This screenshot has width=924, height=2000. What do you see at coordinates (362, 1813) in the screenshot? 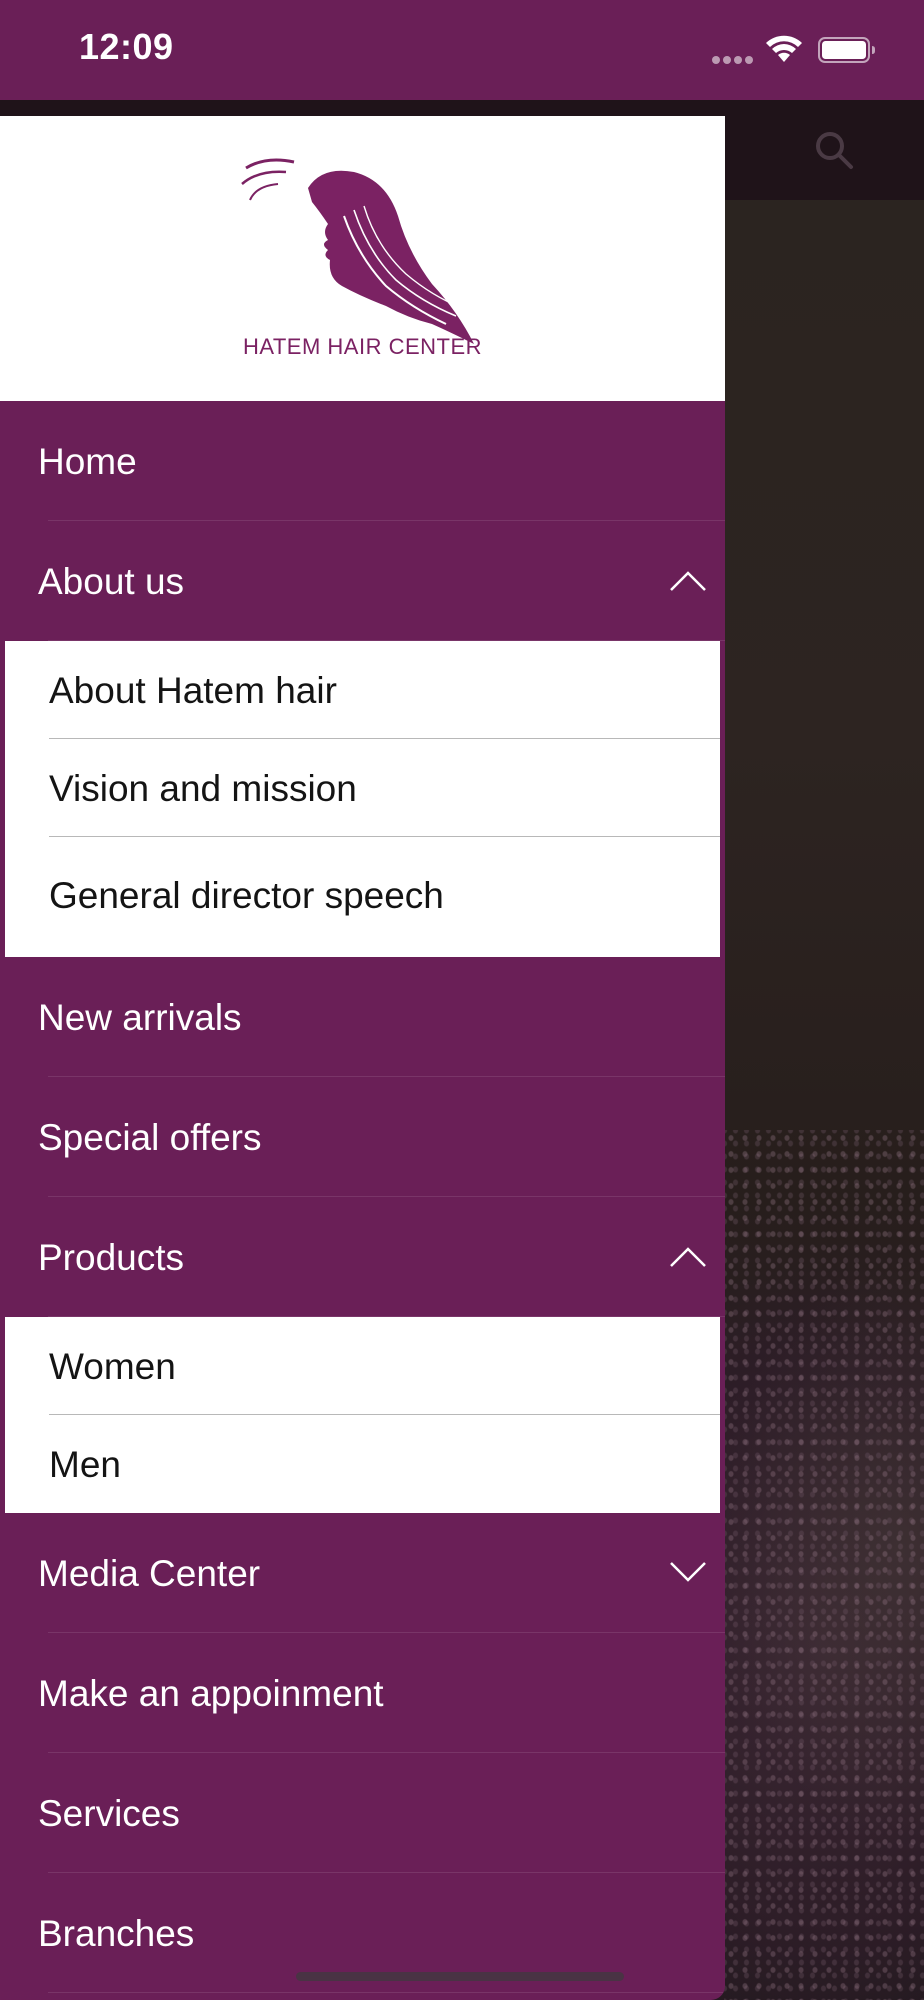
I see `menu-item-services: Services` at bounding box center [362, 1813].